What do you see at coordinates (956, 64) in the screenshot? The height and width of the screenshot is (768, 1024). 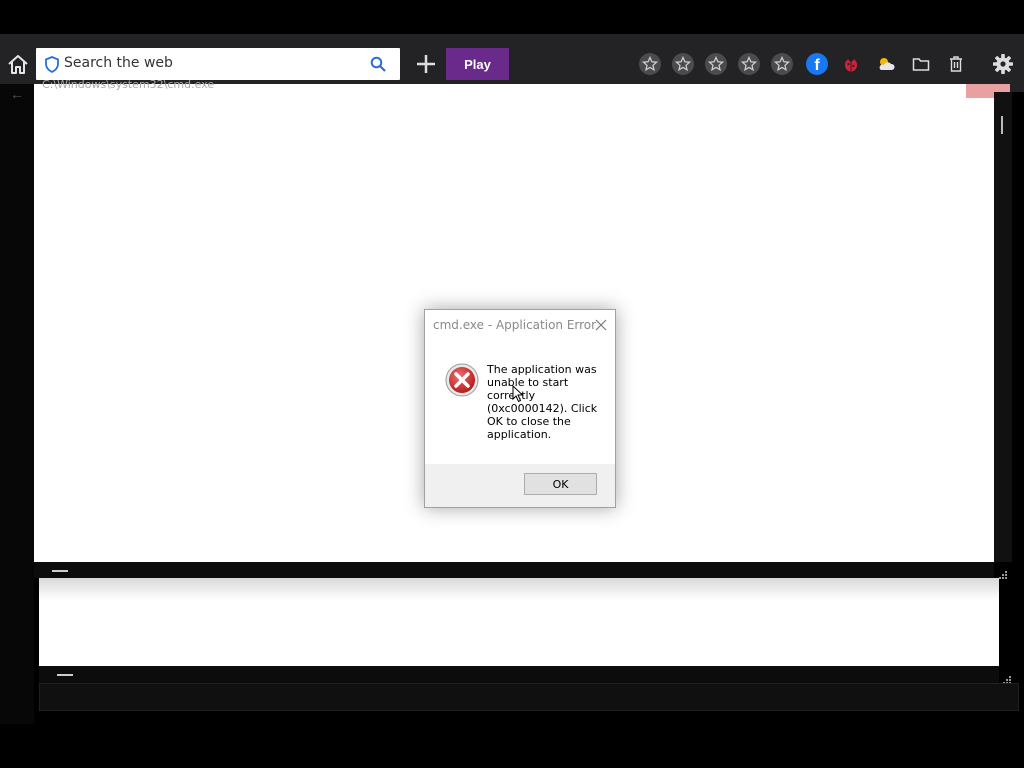 I see `trash-icon` at bounding box center [956, 64].